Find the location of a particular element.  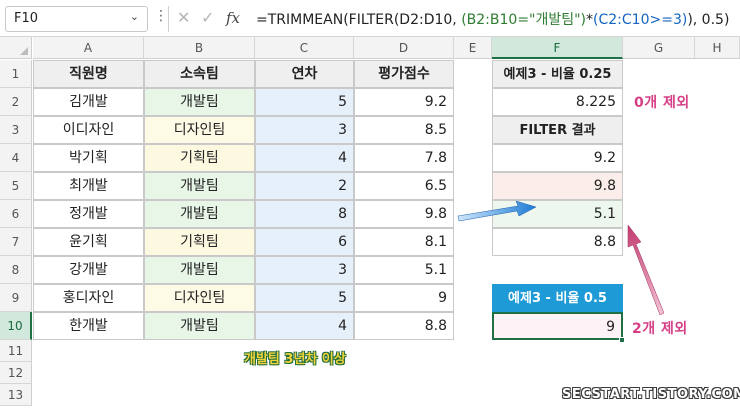

table-header: 평가점수 is located at coordinates (404, 74).